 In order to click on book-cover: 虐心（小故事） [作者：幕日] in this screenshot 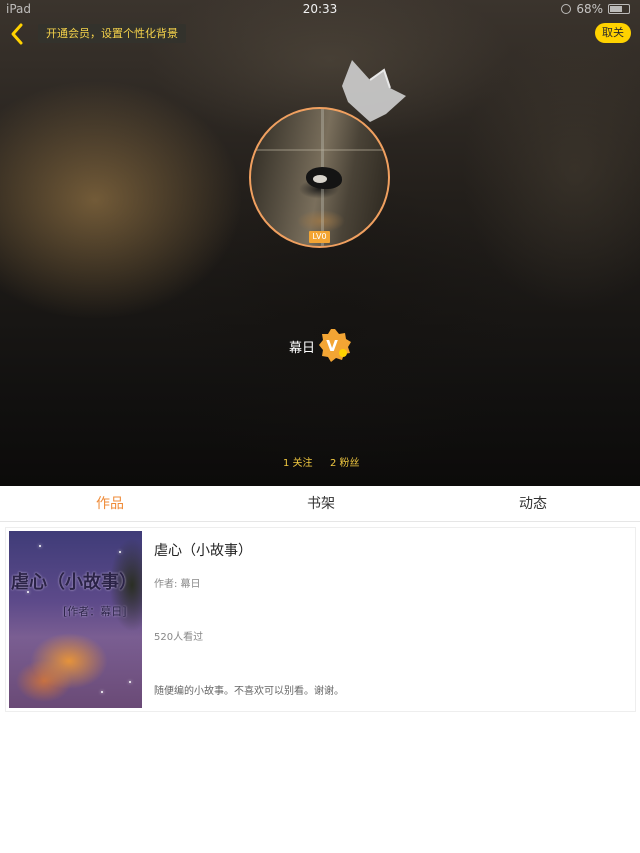, I will do `click(75, 619)`.